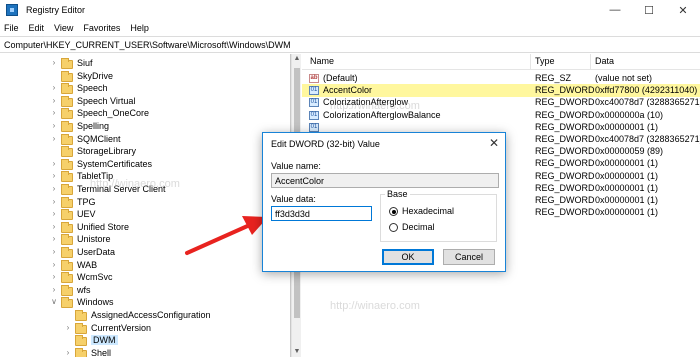 The width and height of the screenshot is (700, 357). What do you see at coordinates (553, 78) in the screenshot?
I see `value-type: REG_SZ` at bounding box center [553, 78].